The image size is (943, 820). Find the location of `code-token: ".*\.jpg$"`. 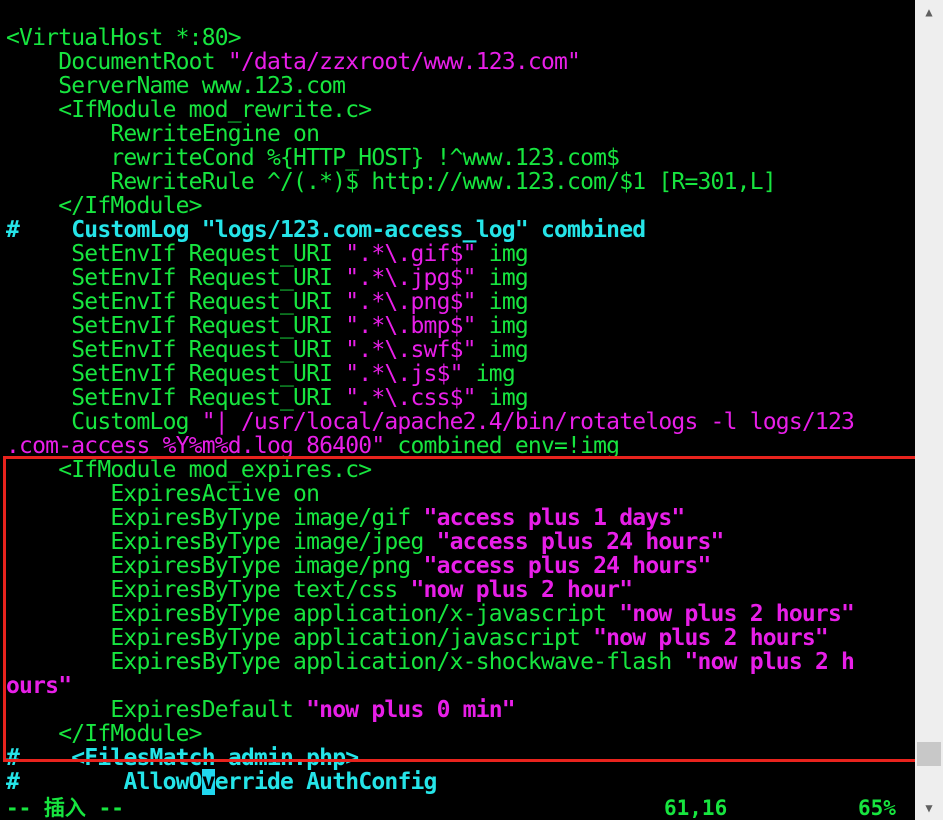

code-token: ".*\.jpg$" is located at coordinates (410, 278).